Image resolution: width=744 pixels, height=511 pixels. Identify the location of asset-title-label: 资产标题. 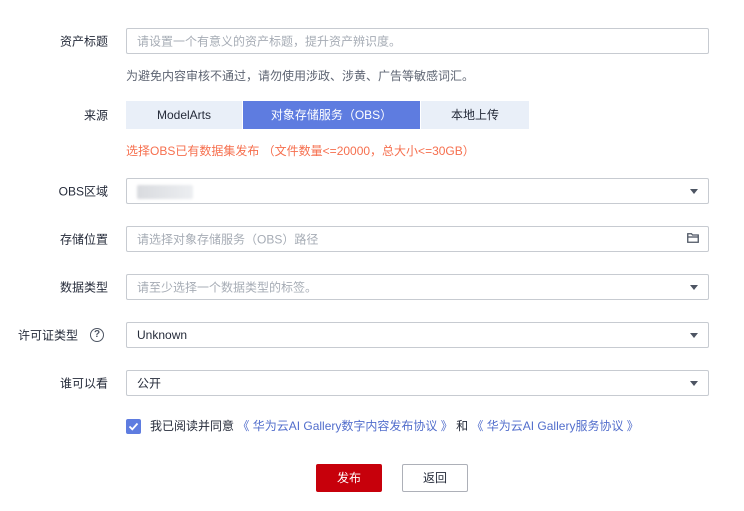
(83, 41).